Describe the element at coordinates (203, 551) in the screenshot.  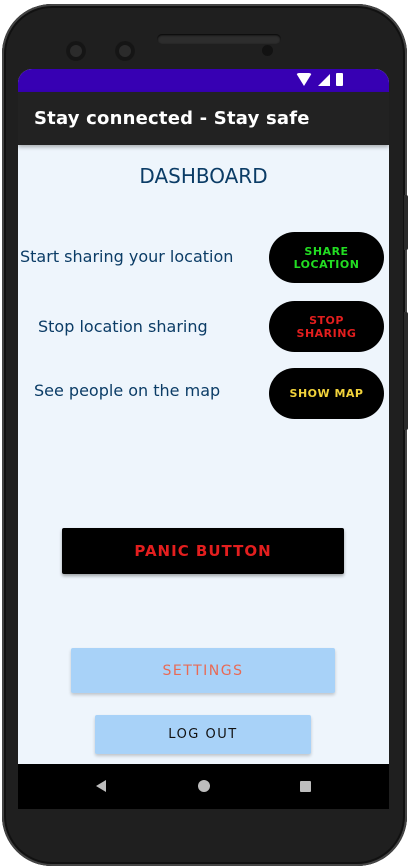
I see `panic-button: PANIC BUTTON` at that location.